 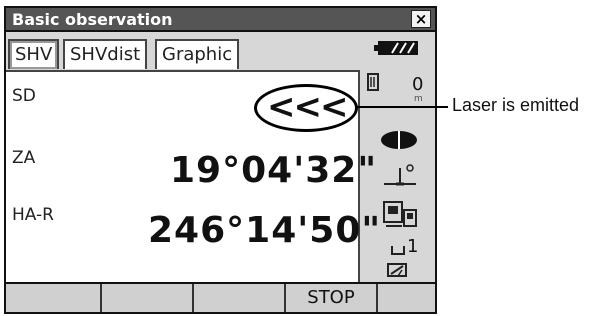 What do you see at coordinates (516, 105) in the screenshot?
I see `laser-annotation: Laser is emitted` at bounding box center [516, 105].